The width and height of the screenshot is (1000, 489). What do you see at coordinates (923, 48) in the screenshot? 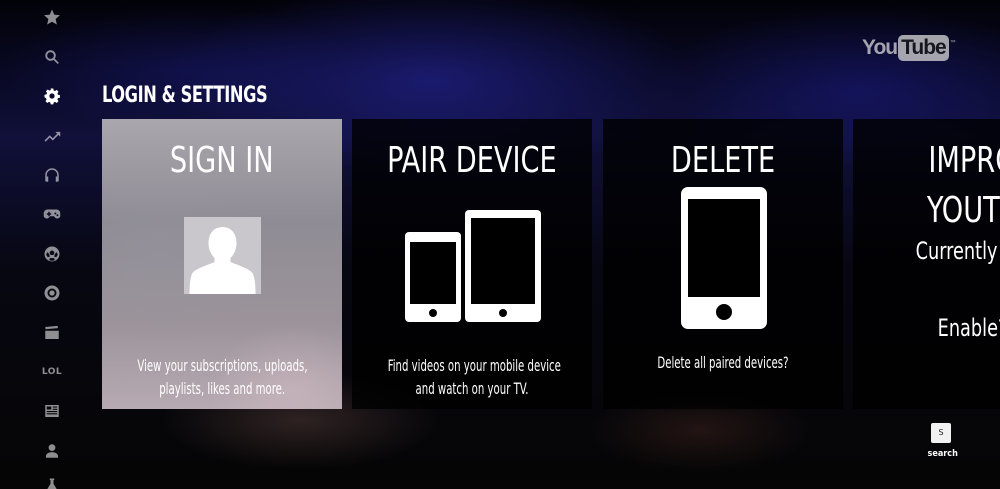
I see `logo-tube-text: Tube` at bounding box center [923, 48].